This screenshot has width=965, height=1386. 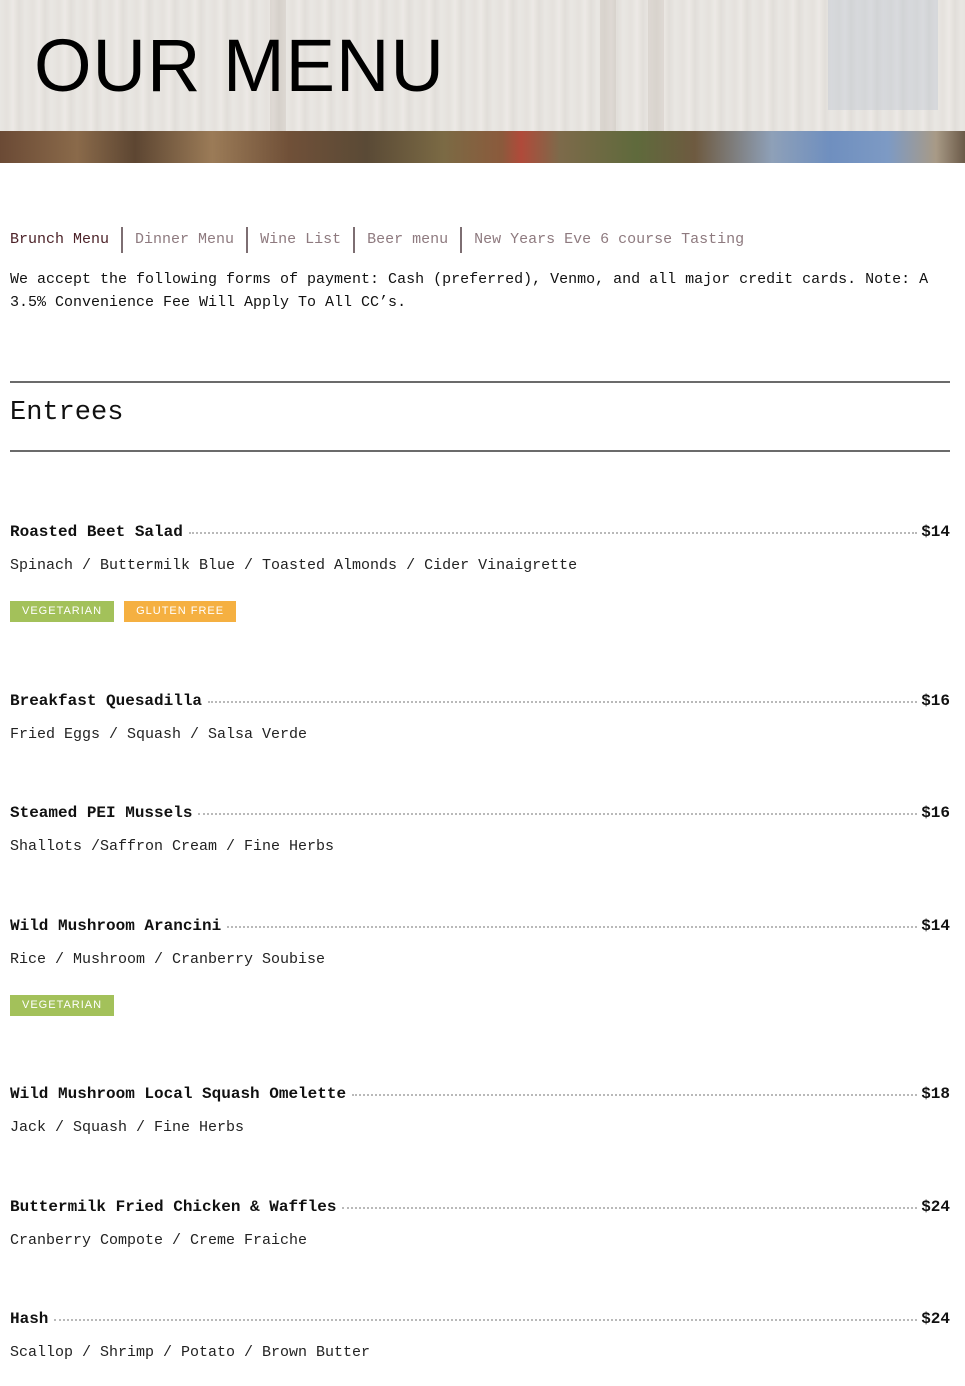 I want to click on gluten-free-badge: GLUTEN FREE, so click(x=180, y=611).